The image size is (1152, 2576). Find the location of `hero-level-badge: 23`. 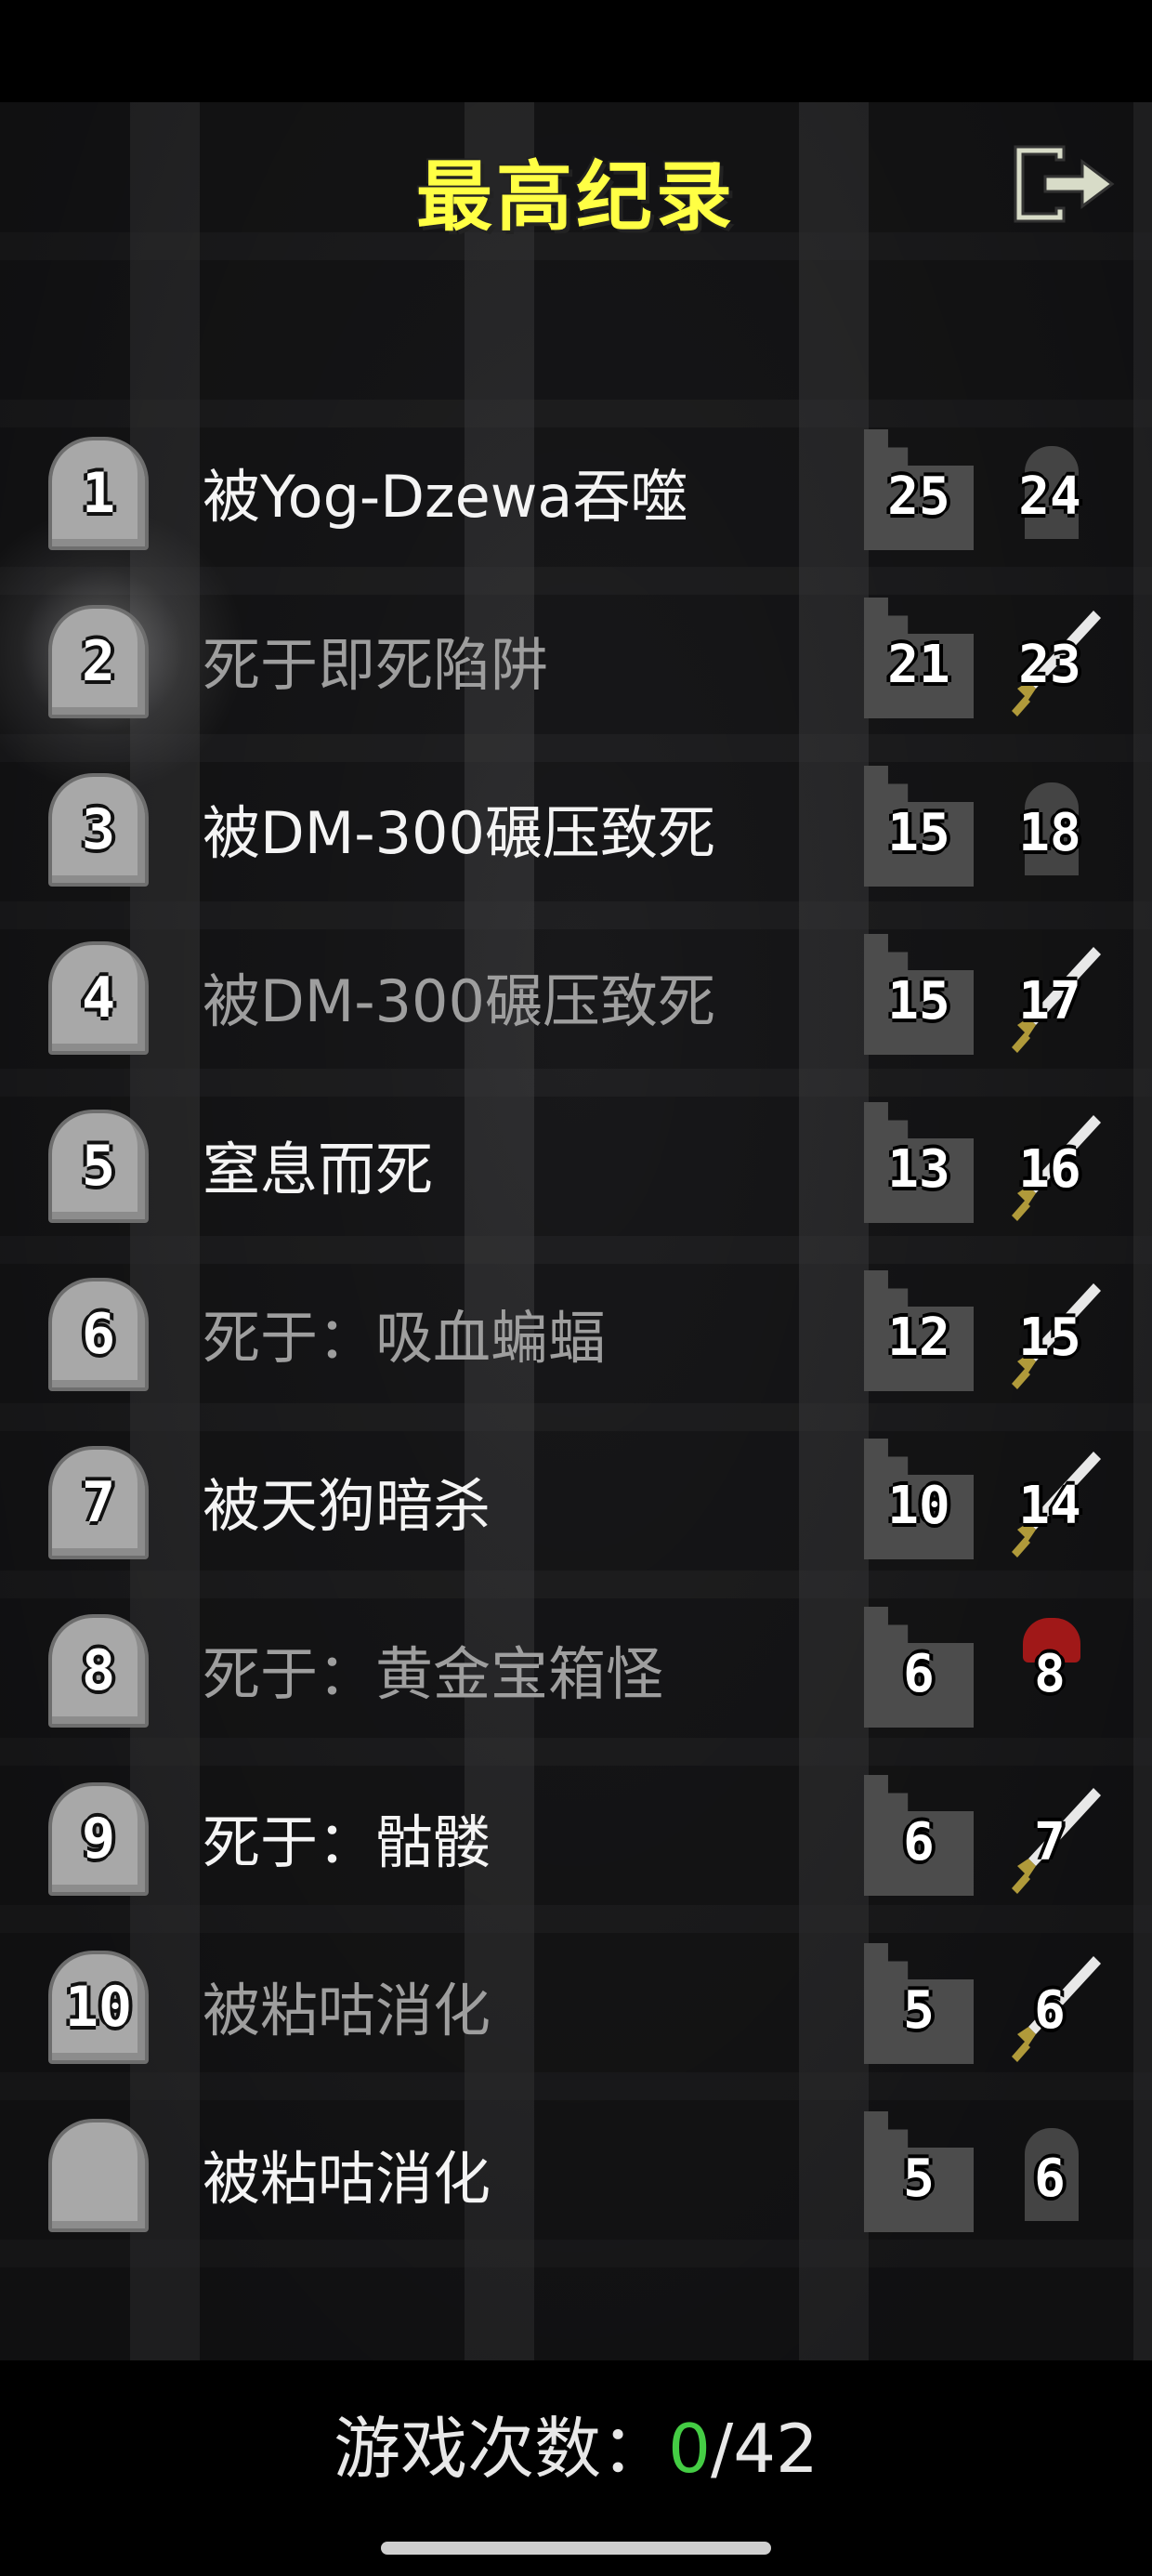

hero-level-badge: 23 is located at coordinates (1051, 658).